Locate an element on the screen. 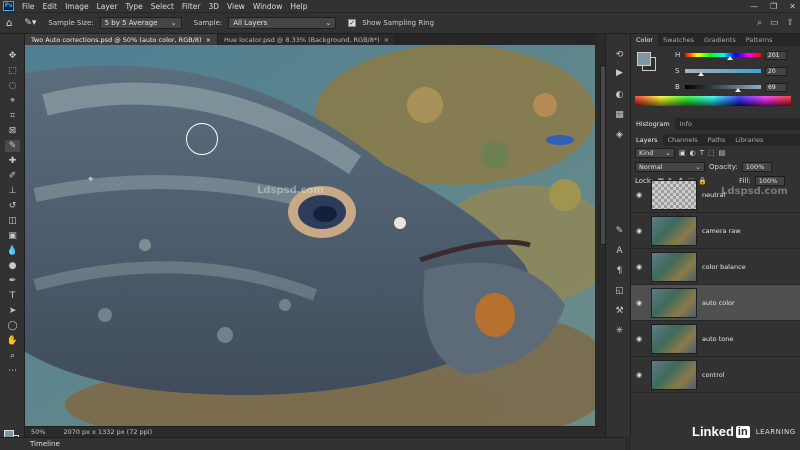 Image resolution: width=800 pixels, height=450 pixels. filter-adjustment-icon: ◐ is located at coordinates (693, 153).